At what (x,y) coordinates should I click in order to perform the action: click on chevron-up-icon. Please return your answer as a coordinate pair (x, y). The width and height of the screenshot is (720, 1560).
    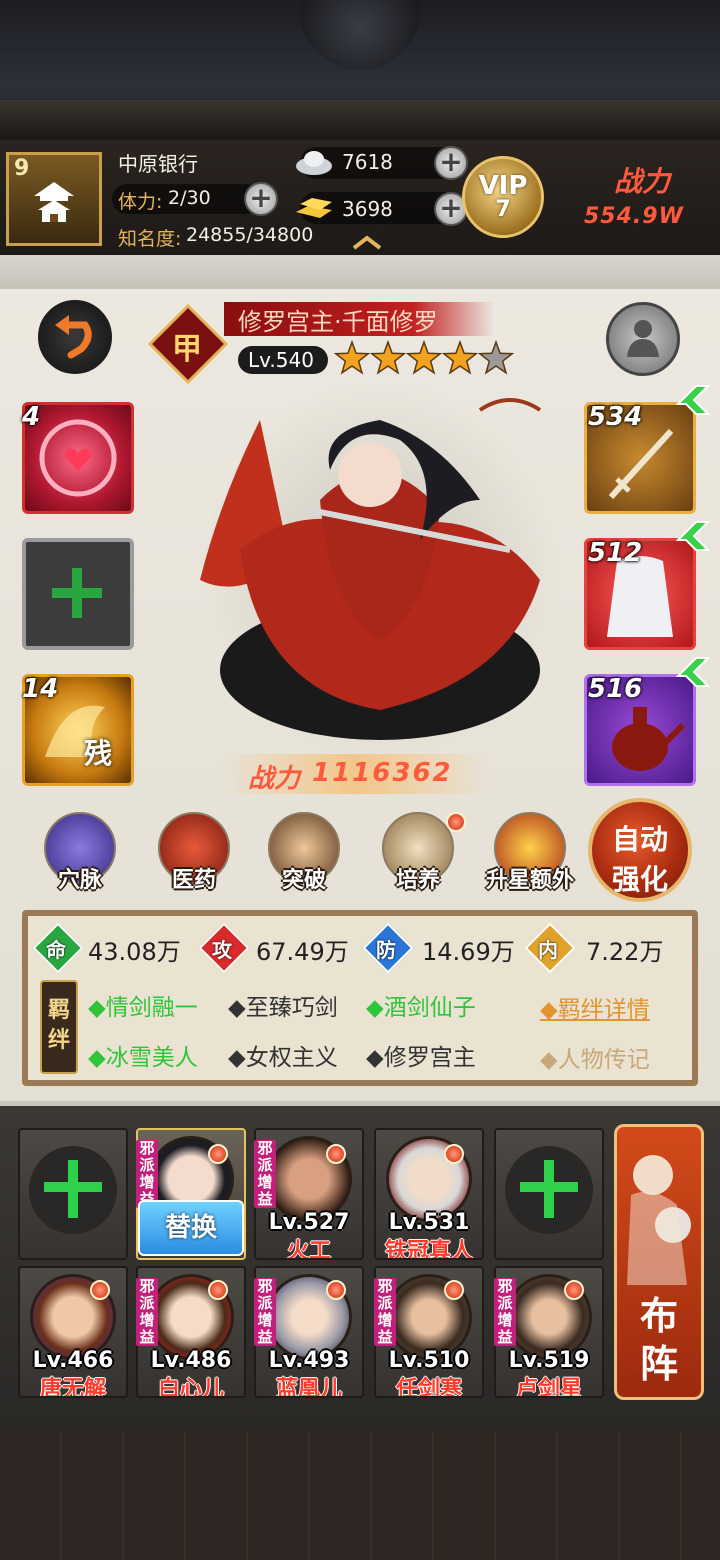
    Looking at the image, I should click on (367, 242).